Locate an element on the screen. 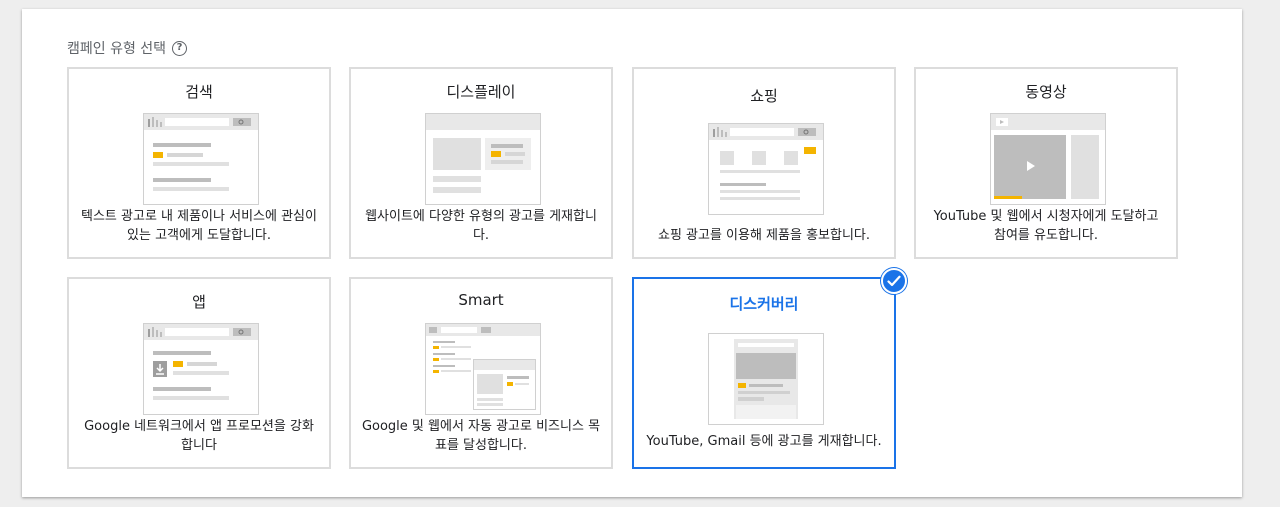 This screenshot has height=507, width=1280. display-ad-illustration-icon is located at coordinates (483, 159).